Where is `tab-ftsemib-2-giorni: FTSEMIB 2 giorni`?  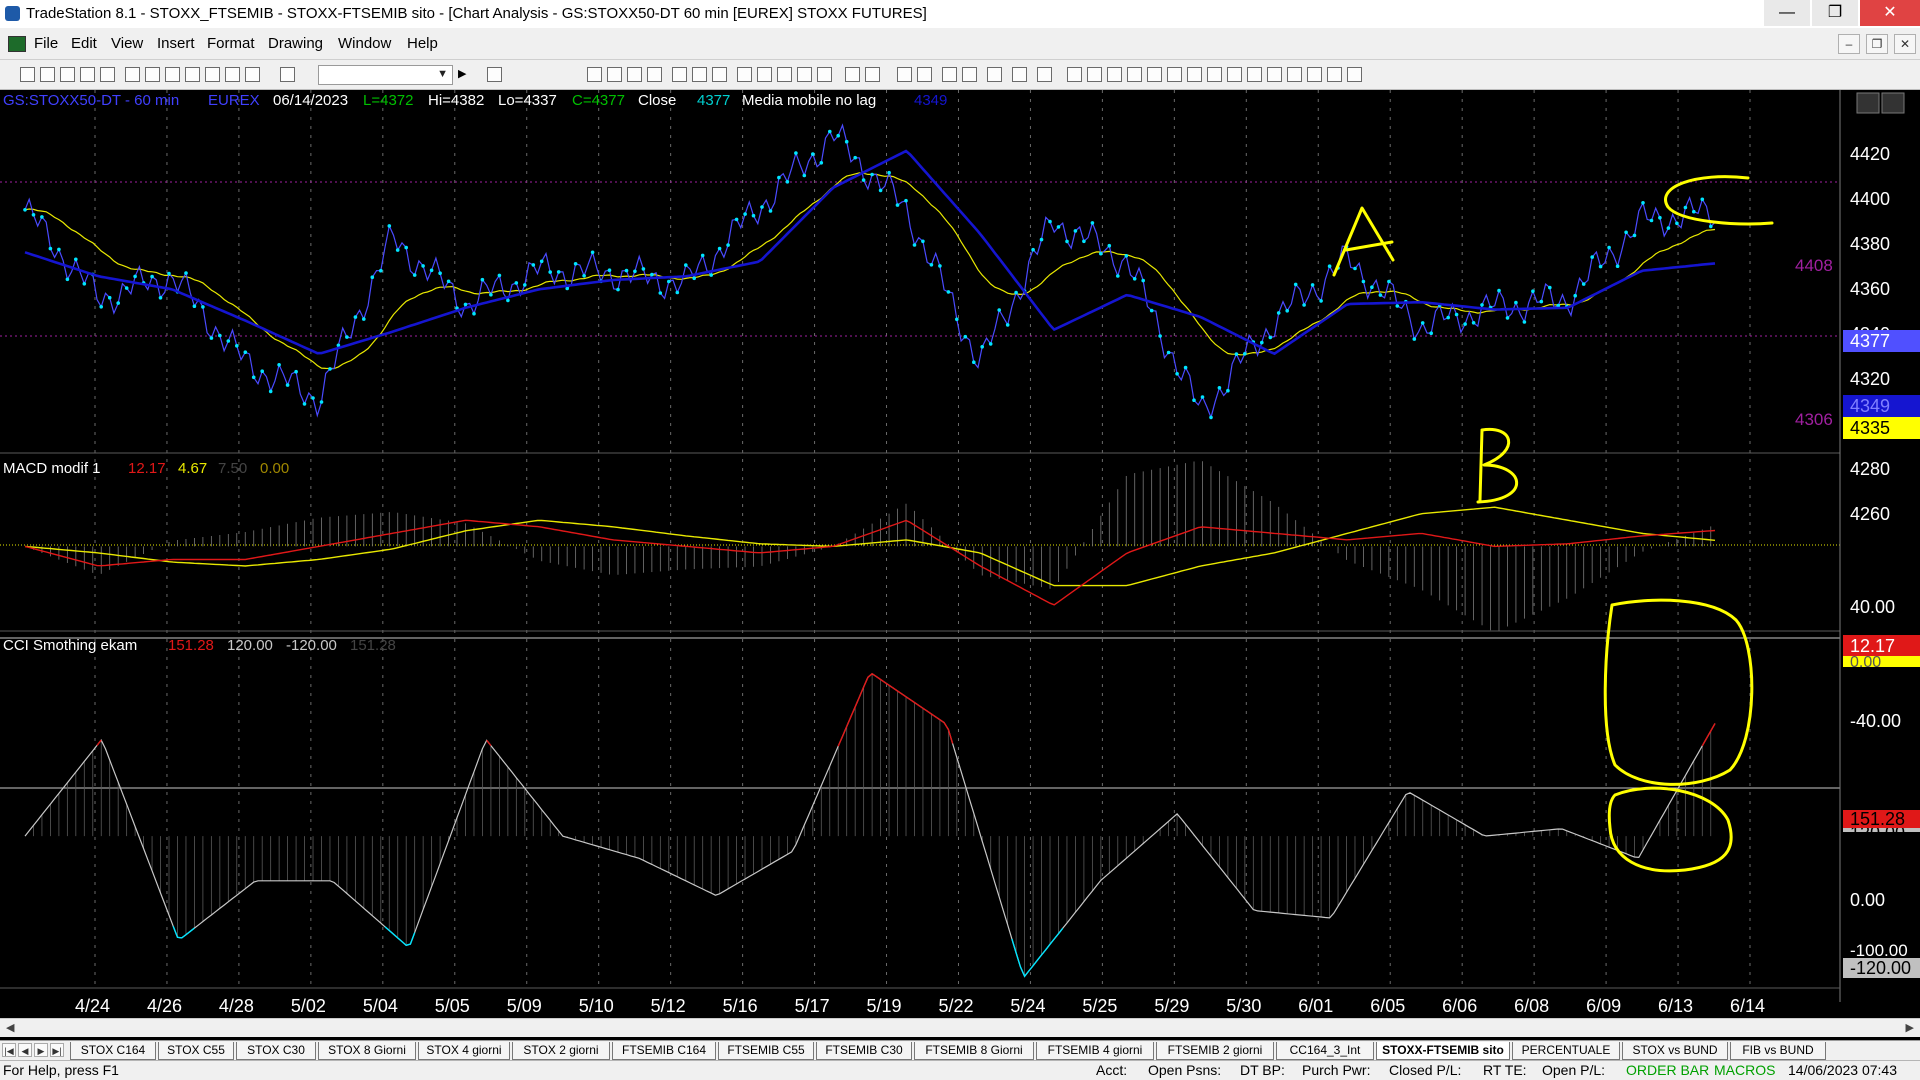
tab-ftsemib-2-giorni: FTSEMIB 2 giorni is located at coordinates (1215, 1051).